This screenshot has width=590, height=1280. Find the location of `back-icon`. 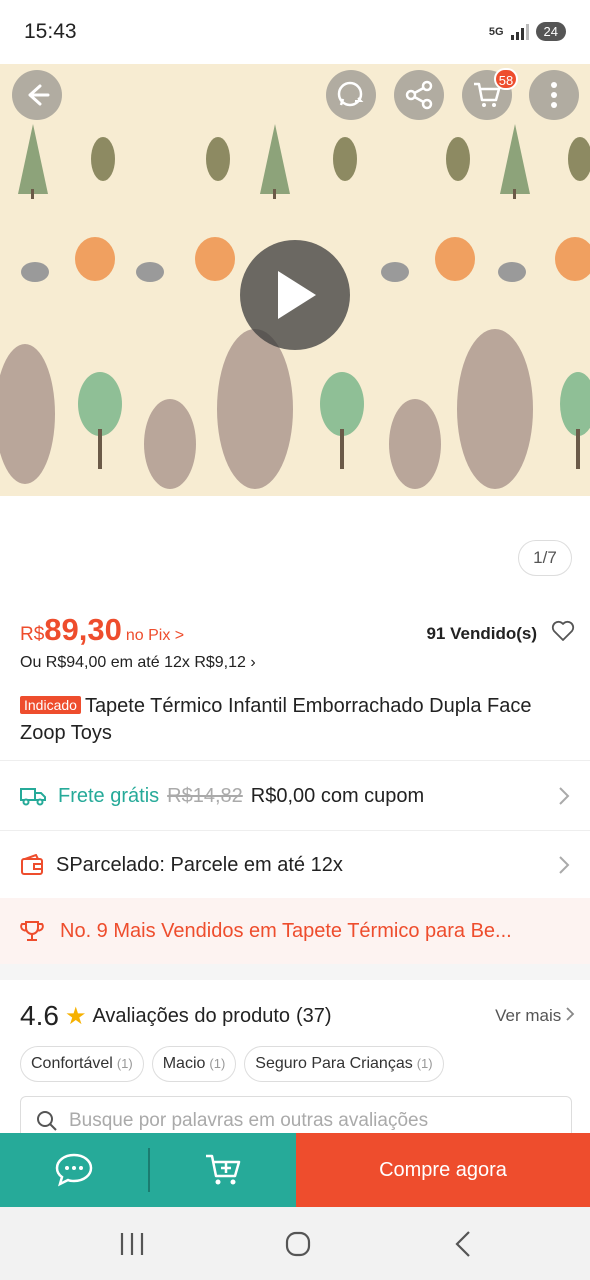

back-icon is located at coordinates (39, 95).